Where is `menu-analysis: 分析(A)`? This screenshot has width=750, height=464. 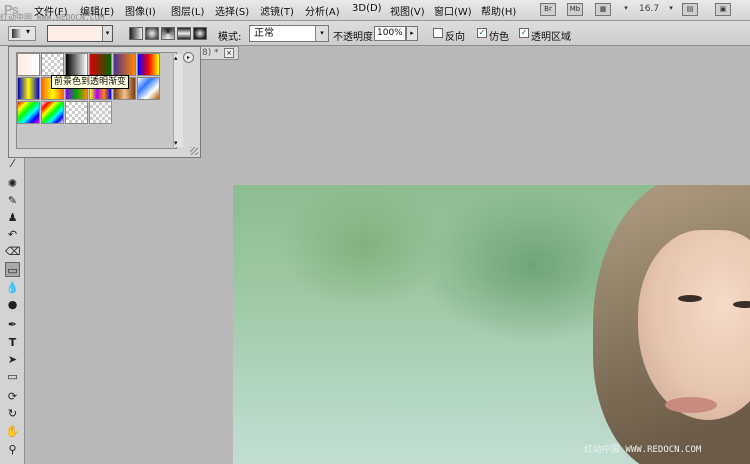
menu-analysis: 分析(A) is located at coordinates (322, 10).